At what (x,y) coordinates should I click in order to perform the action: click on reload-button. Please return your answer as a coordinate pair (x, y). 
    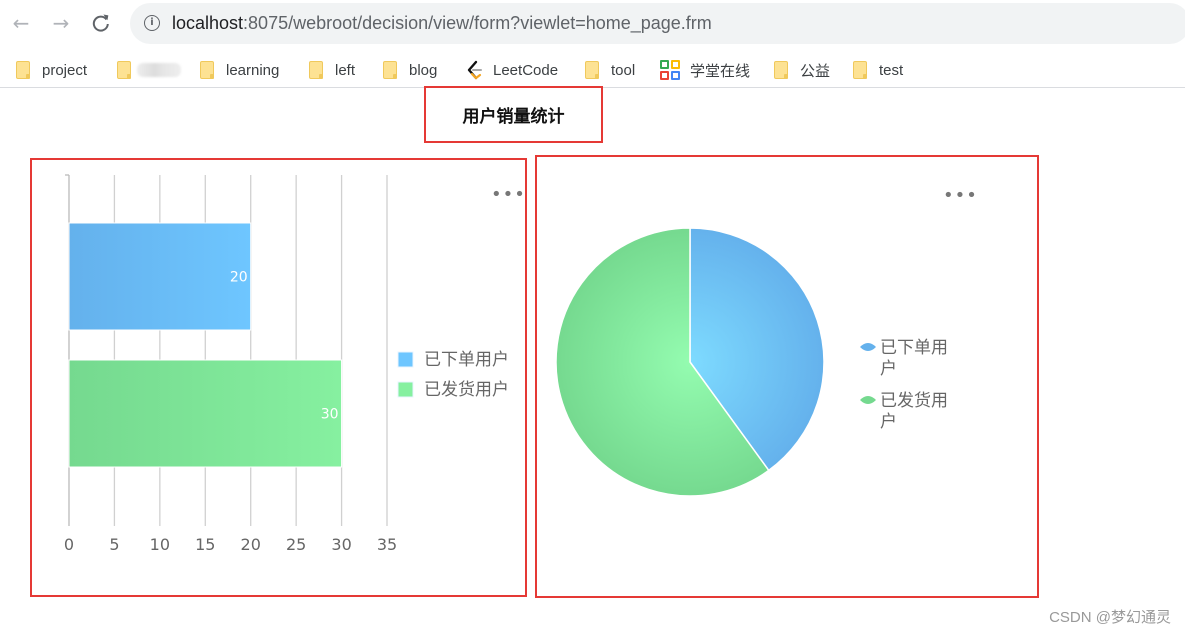
    Looking at the image, I should click on (101, 23).